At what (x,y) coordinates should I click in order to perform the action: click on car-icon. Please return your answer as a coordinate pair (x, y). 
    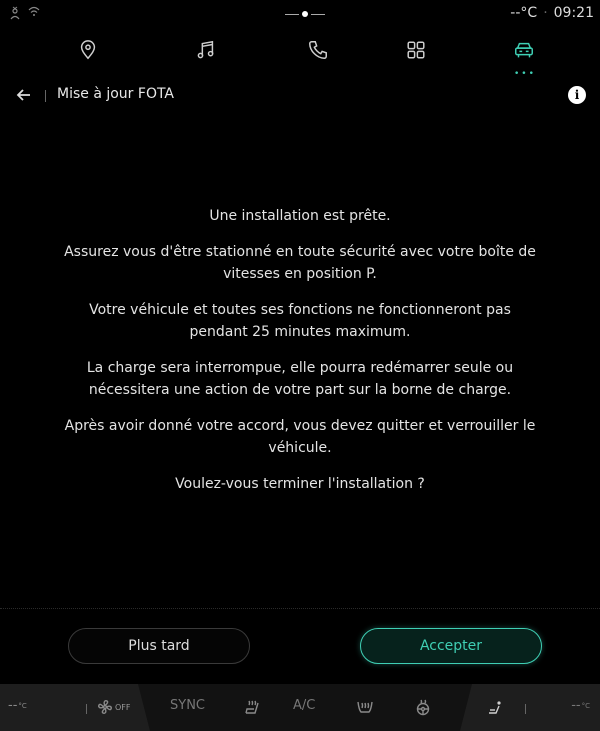
    Looking at the image, I should click on (524, 50).